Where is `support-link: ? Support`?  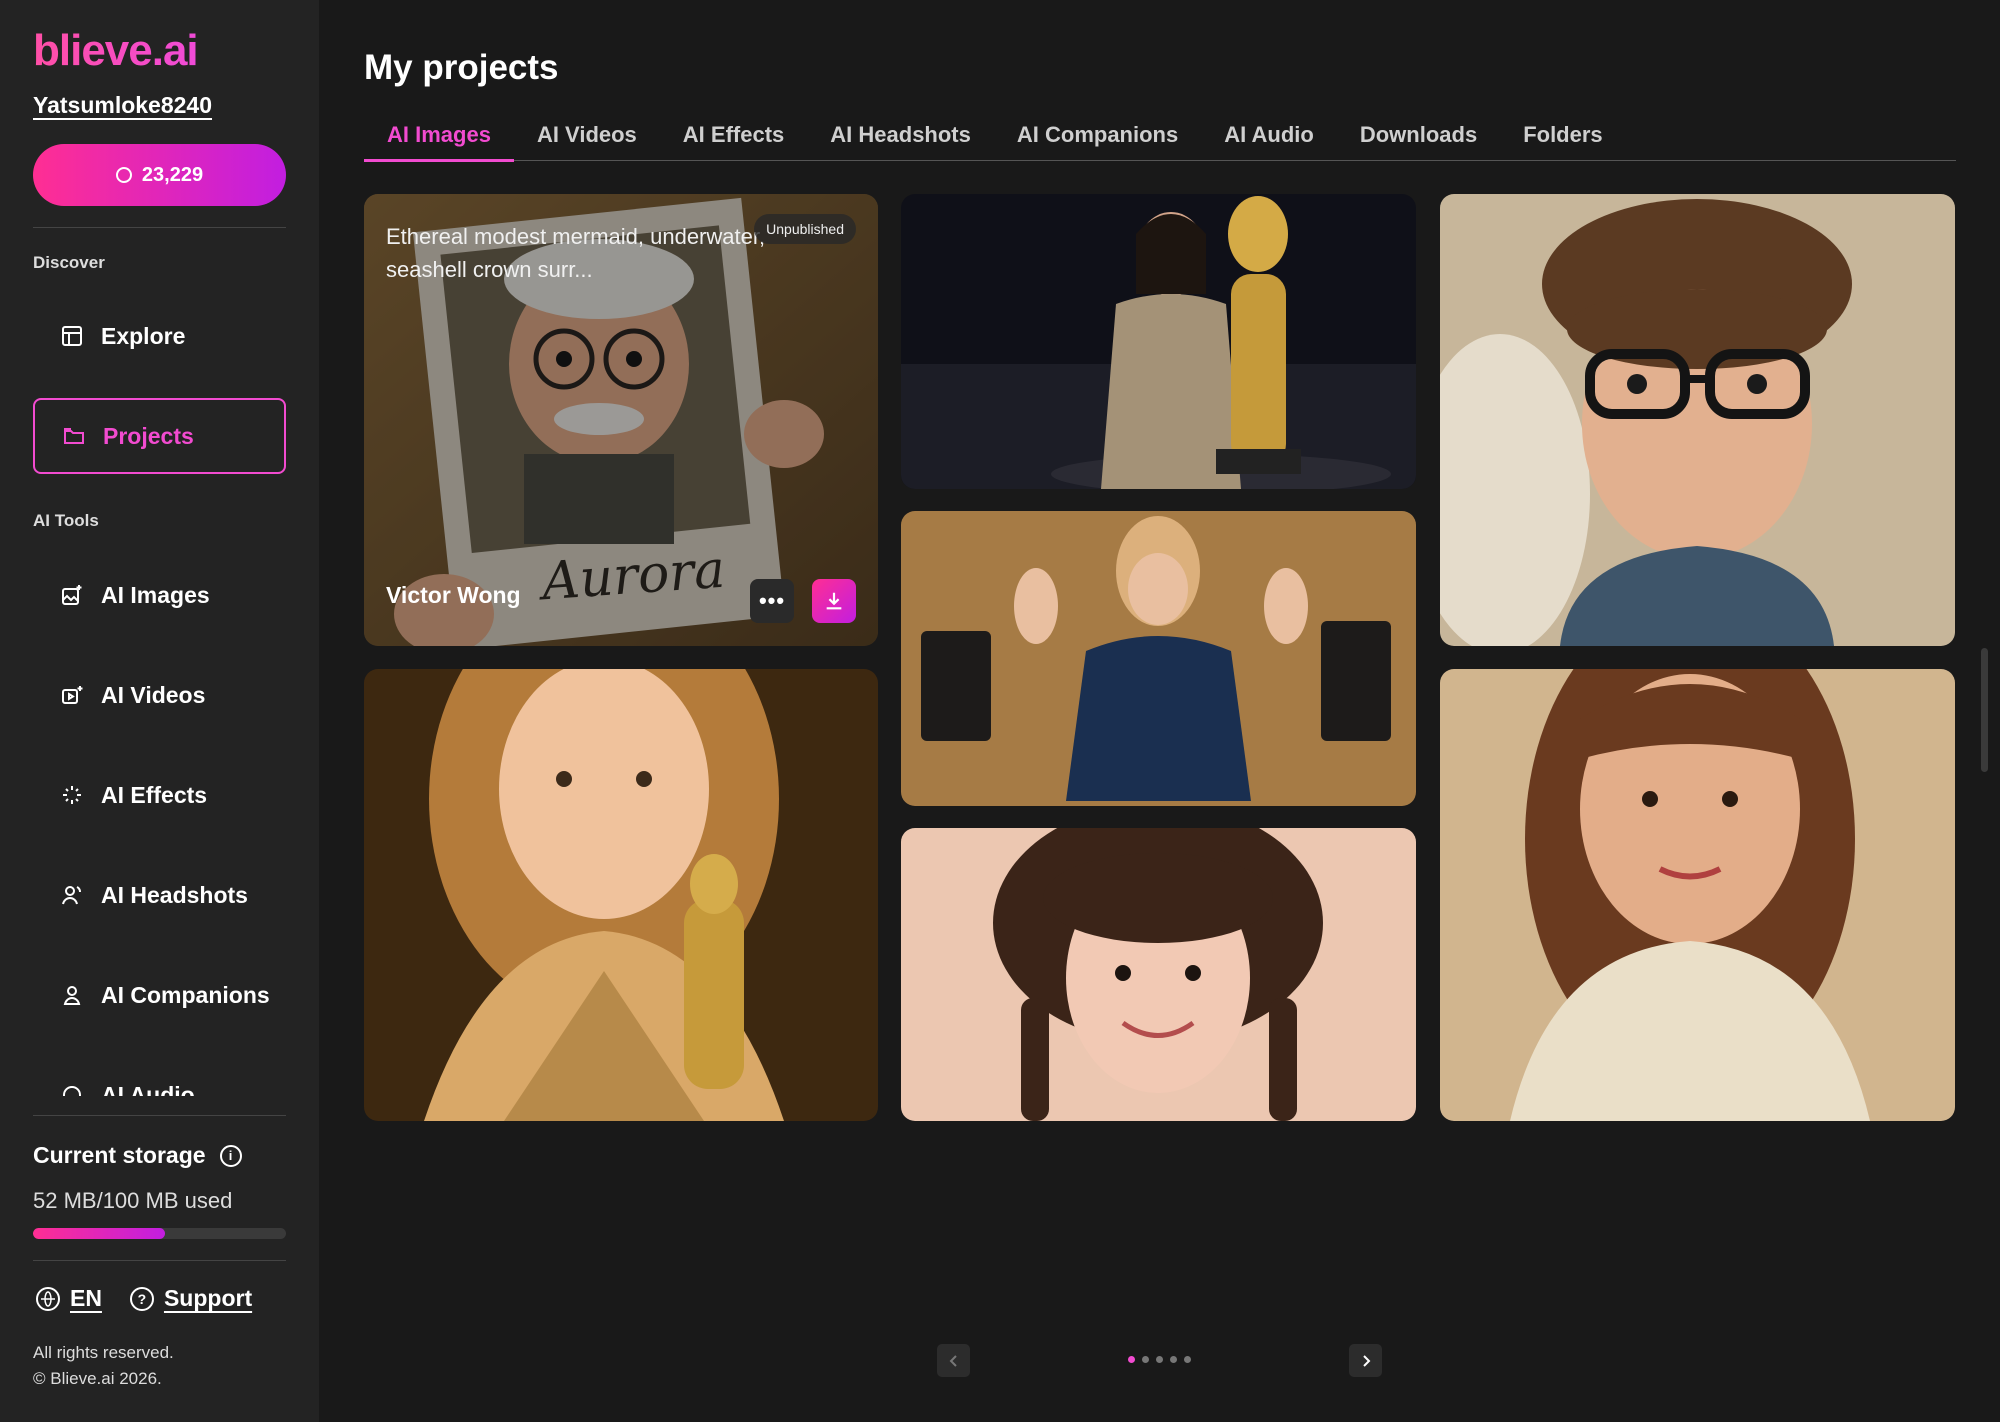
support-link: ? Support is located at coordinates (191, 1298).